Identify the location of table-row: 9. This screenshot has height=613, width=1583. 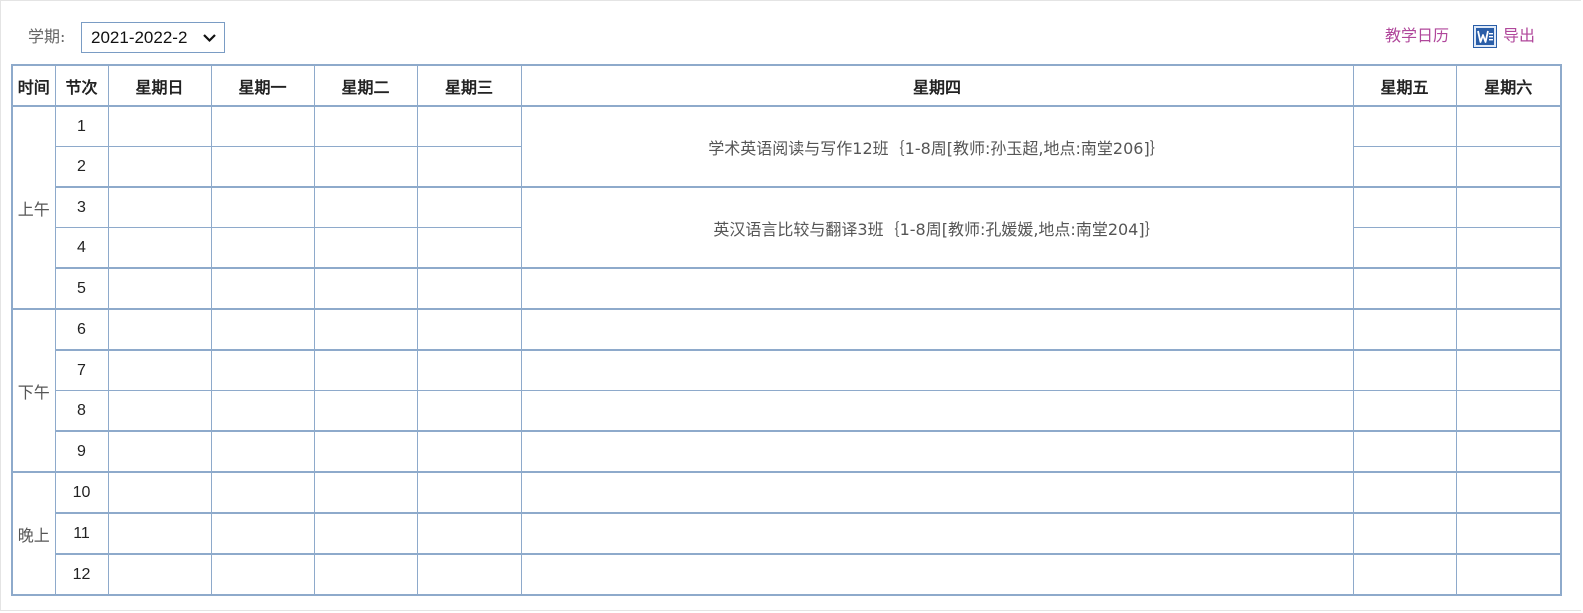
(787, 451).